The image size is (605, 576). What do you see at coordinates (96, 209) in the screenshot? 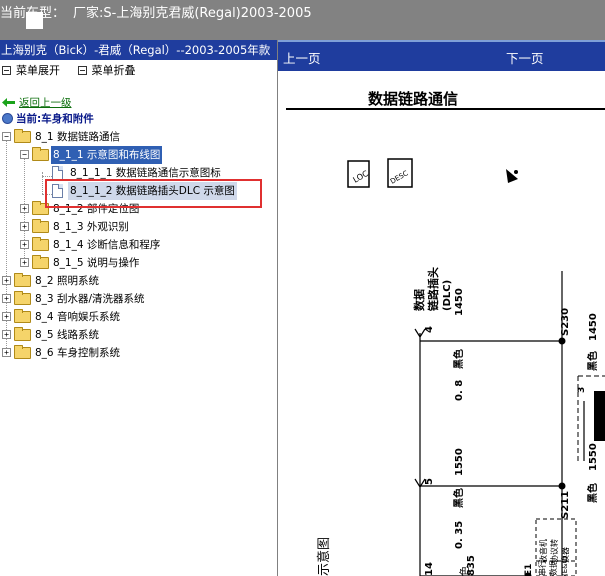
I see `tree-node-label: 8_1_2 部件定位图` at bounding box center [96, 209].